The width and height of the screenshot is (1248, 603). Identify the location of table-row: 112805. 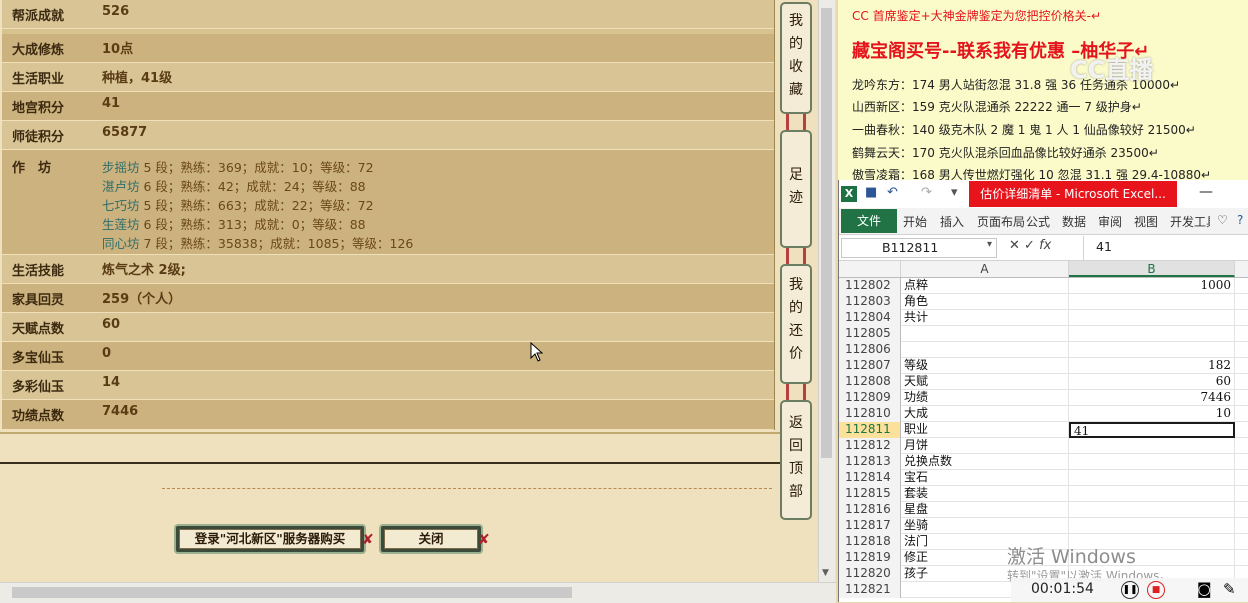
(1043, 334).